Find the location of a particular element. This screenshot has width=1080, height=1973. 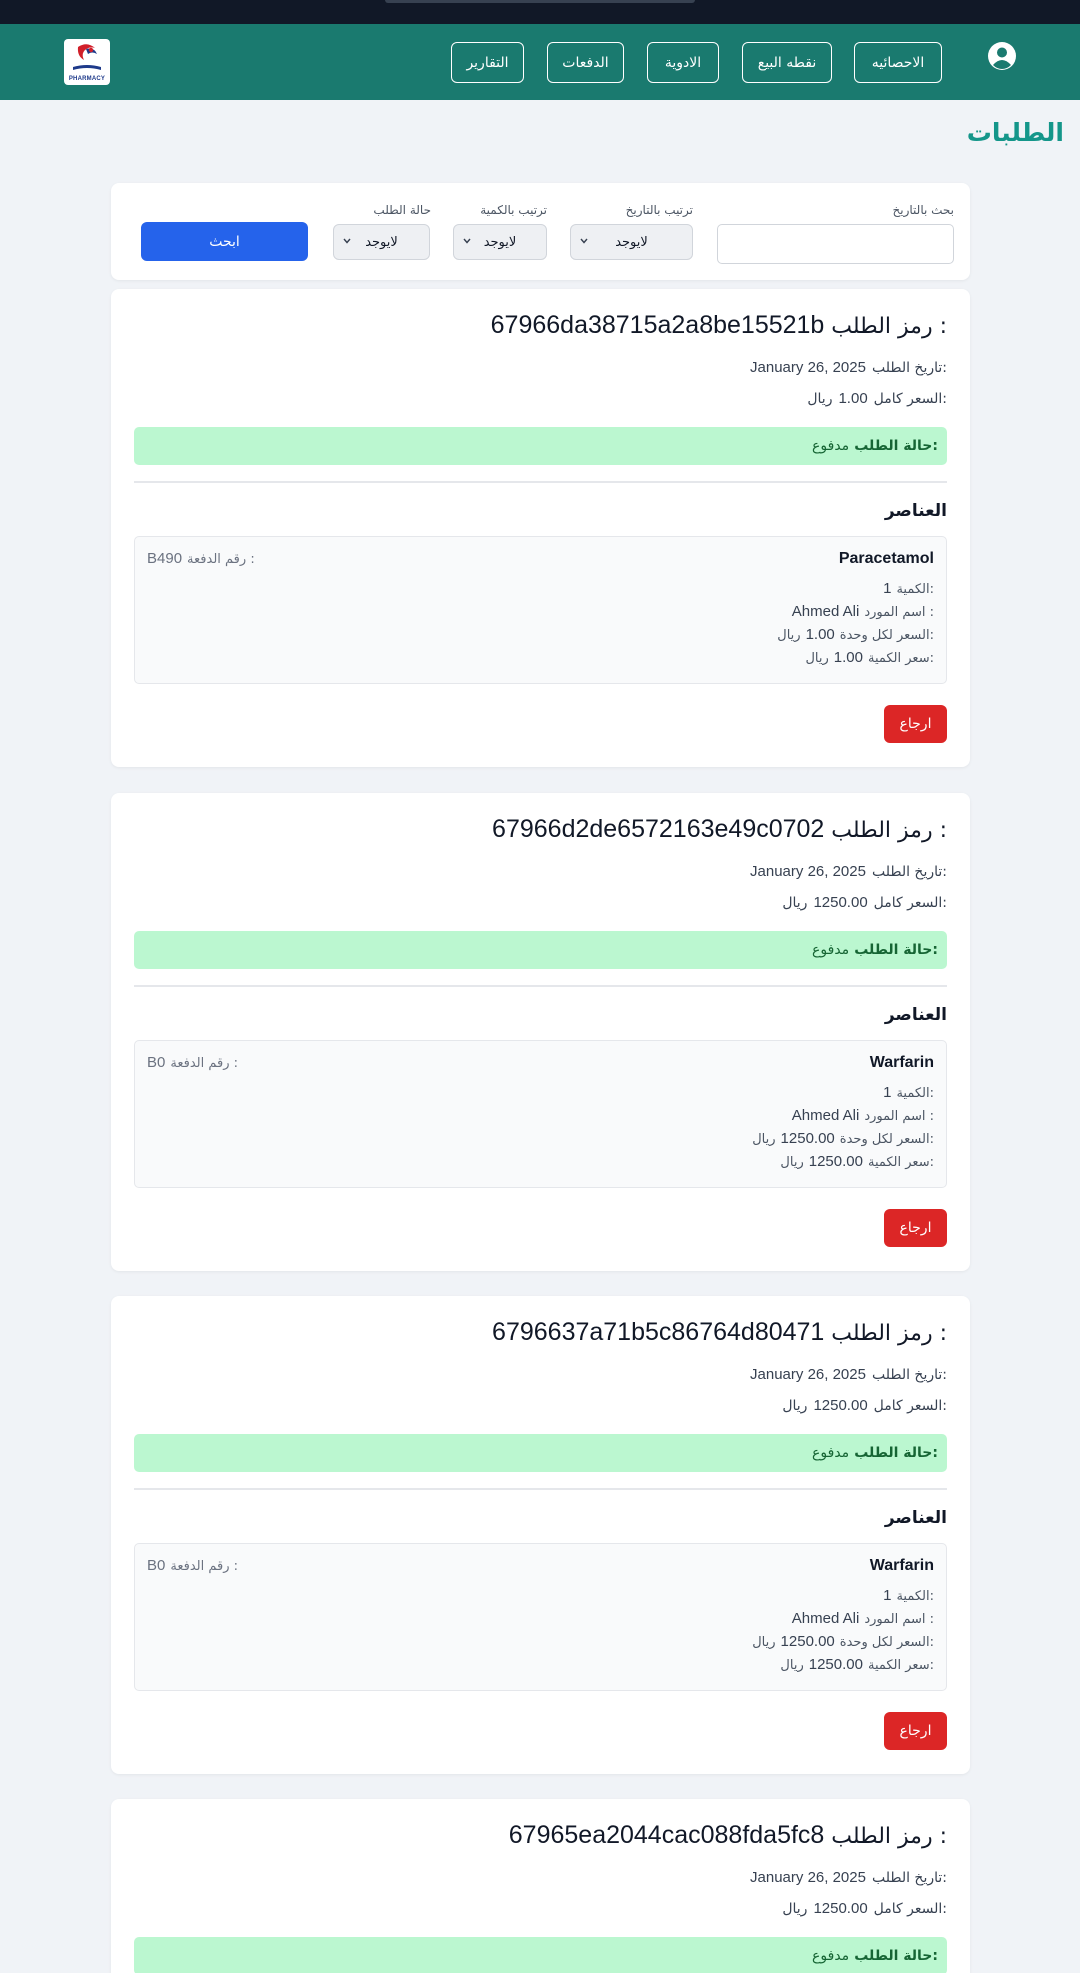

item-qty-price: ريال 1.00 سعر الكمية: is located at coordinates (869, 657).